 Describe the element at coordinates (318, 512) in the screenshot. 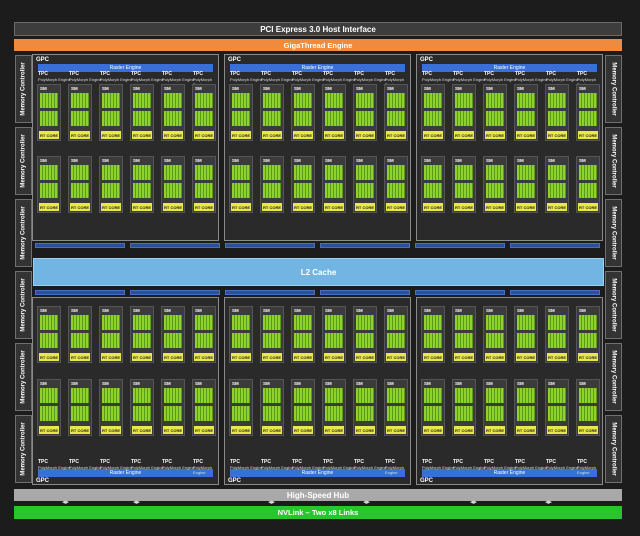

I see `nvlink-bar: NVLink – Two x8 Links` at that location.